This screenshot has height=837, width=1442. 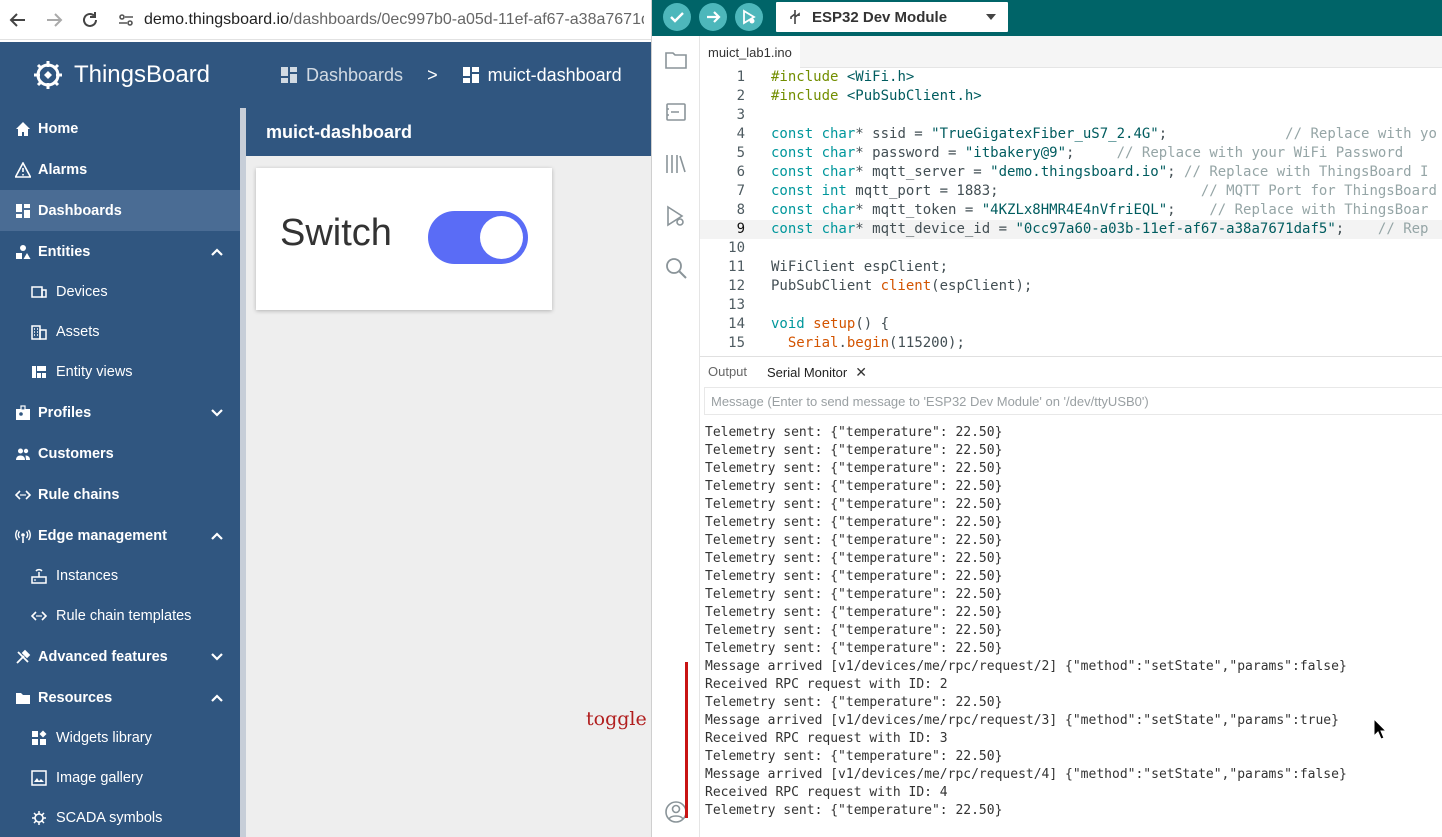 What do you see at coordinates (120, 412) in the screenshot?
I see `sidebar-item-profiles: Profiles` at bounding box center [120, 412].